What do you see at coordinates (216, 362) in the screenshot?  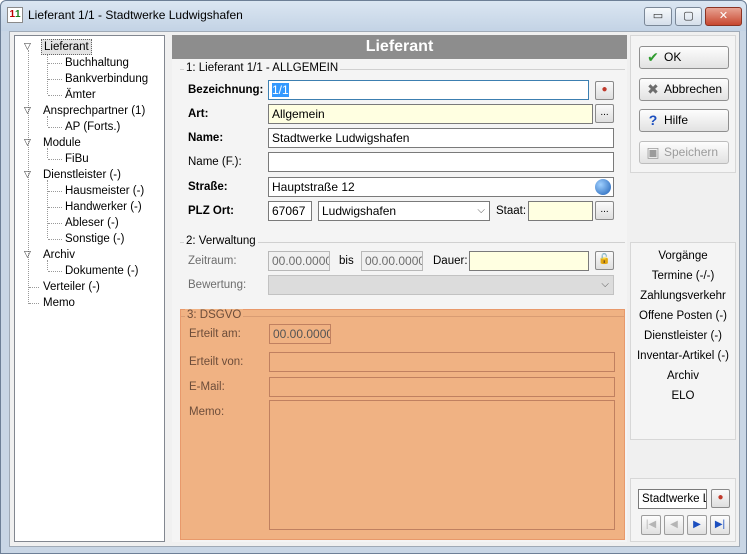 I see `erteilt-von-label: Erteilt von:` at bounding box center [216, 362].